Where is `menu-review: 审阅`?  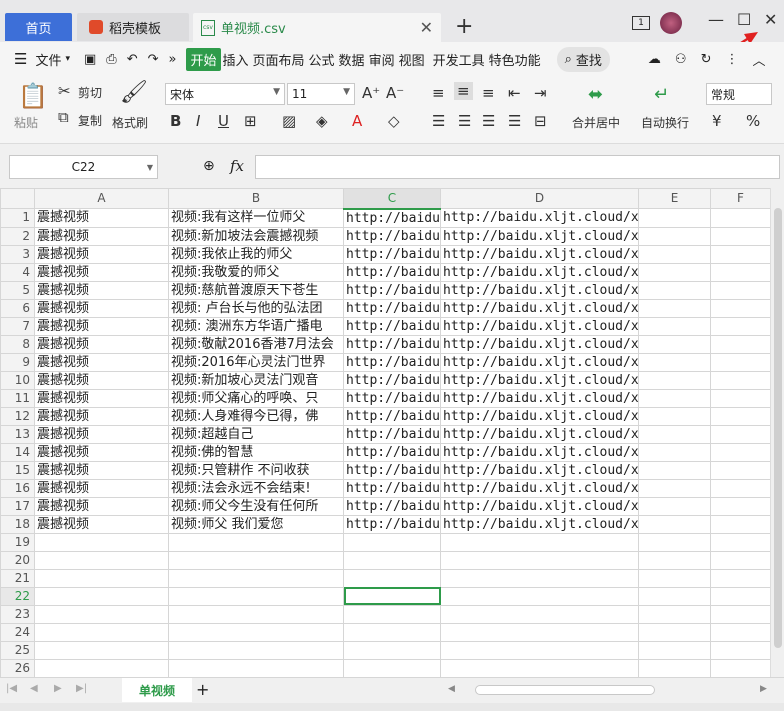 menu-review: 审阅 is located at coordinates (382, 59).